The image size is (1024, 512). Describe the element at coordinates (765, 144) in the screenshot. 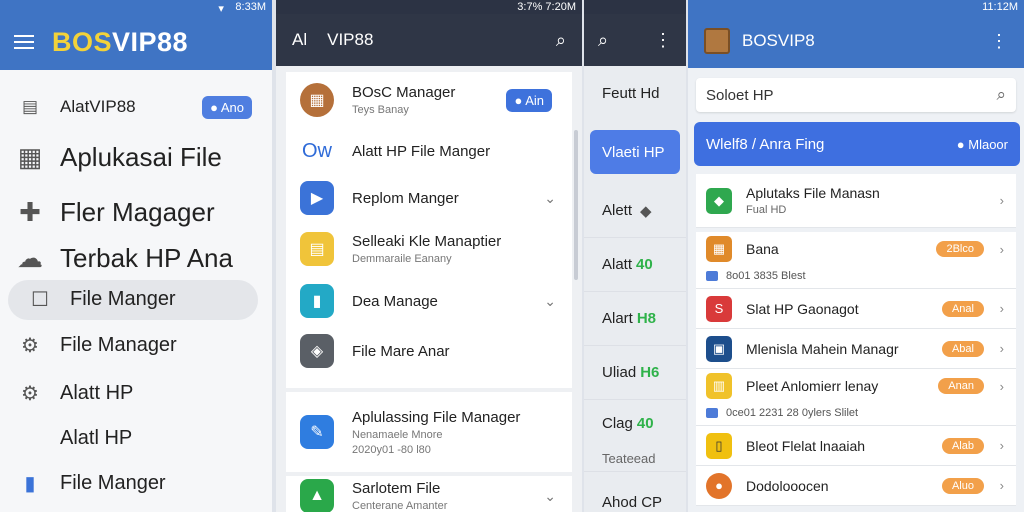

I see `banner-label: Wlelf8 / Anra Fing` at that location.